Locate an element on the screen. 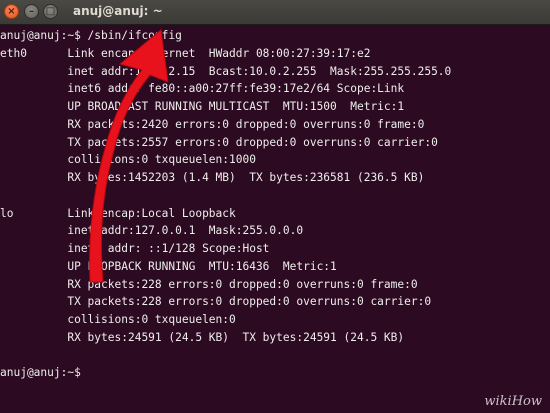 Image resolution: width=550 pixels, height=413 pixels. close-window-button: × is located at coordinates (11, 11).